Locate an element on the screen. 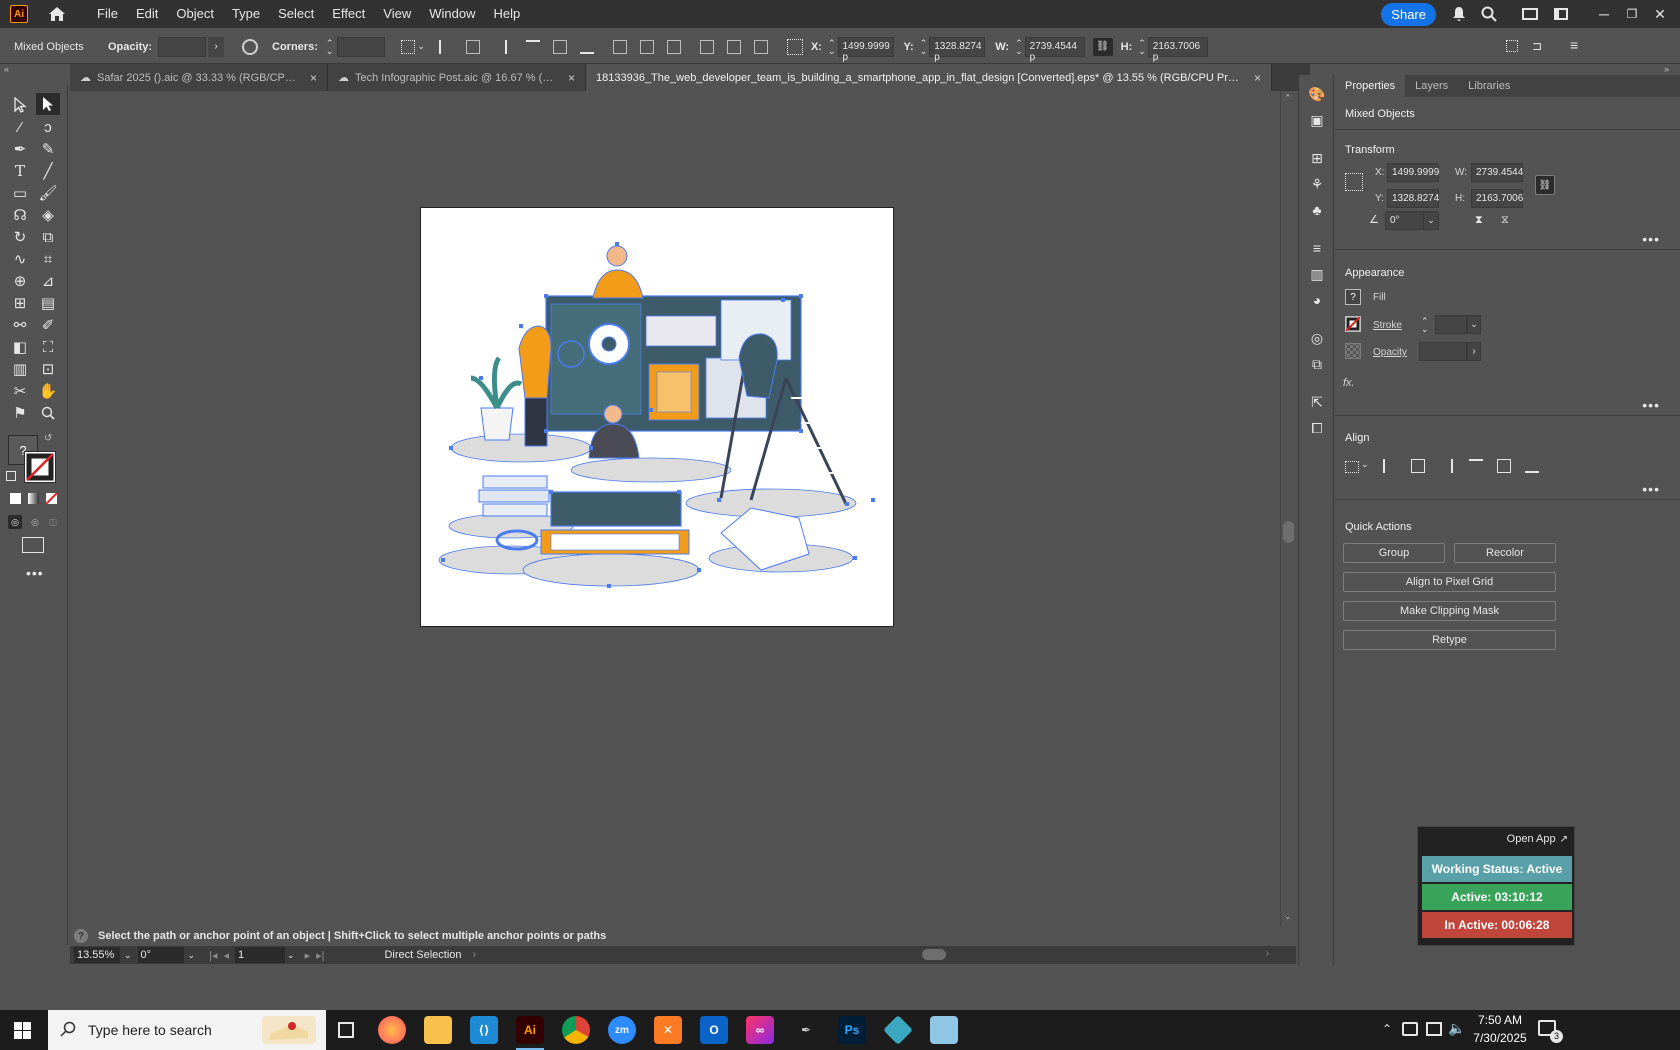  align-bottom-icon is located at coordinates (586, 47).